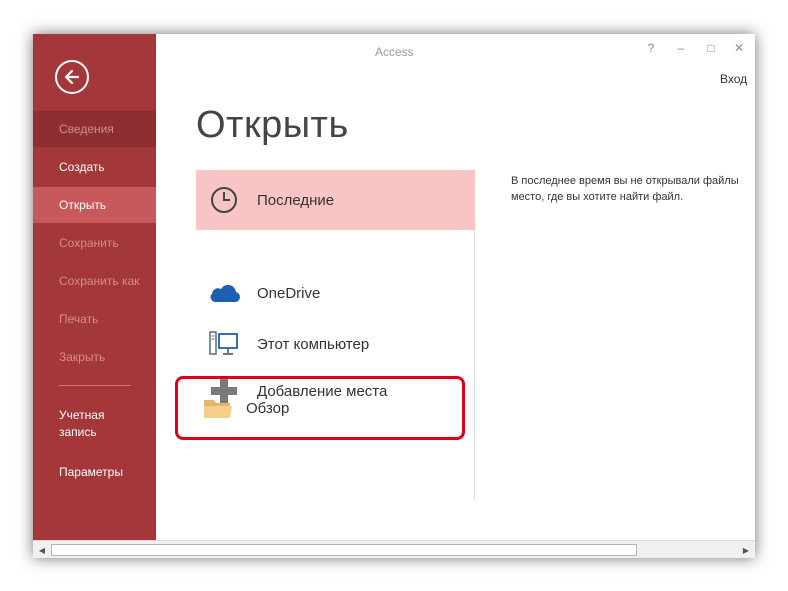  What do you see at coordinates (91, 472) in the screenshot?
I see `sidebar-item-label: Параметры` at bounding box center [91, 472].